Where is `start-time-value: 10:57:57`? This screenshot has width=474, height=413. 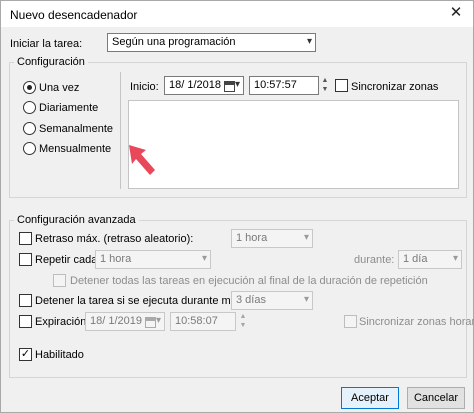 start-time-value: 10:57:57 is located at coordinates (275, 85).